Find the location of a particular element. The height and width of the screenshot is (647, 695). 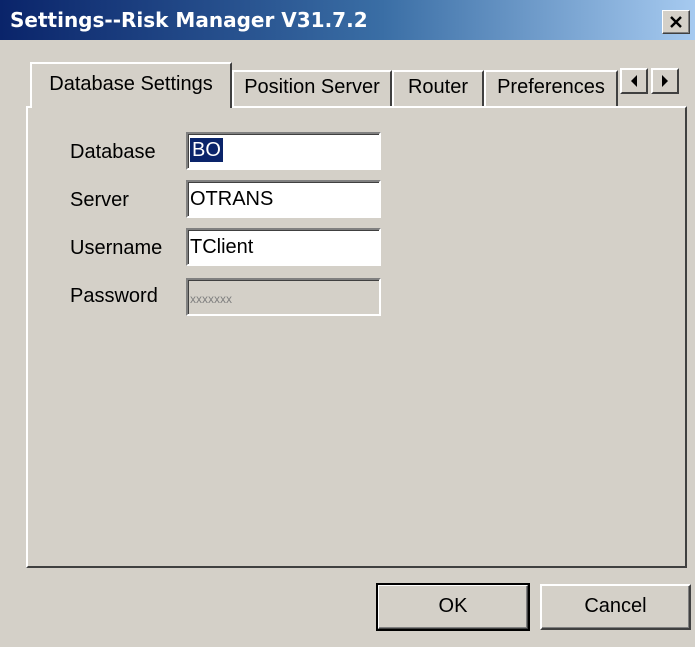

close-icon is located at coordinates (676, 22).